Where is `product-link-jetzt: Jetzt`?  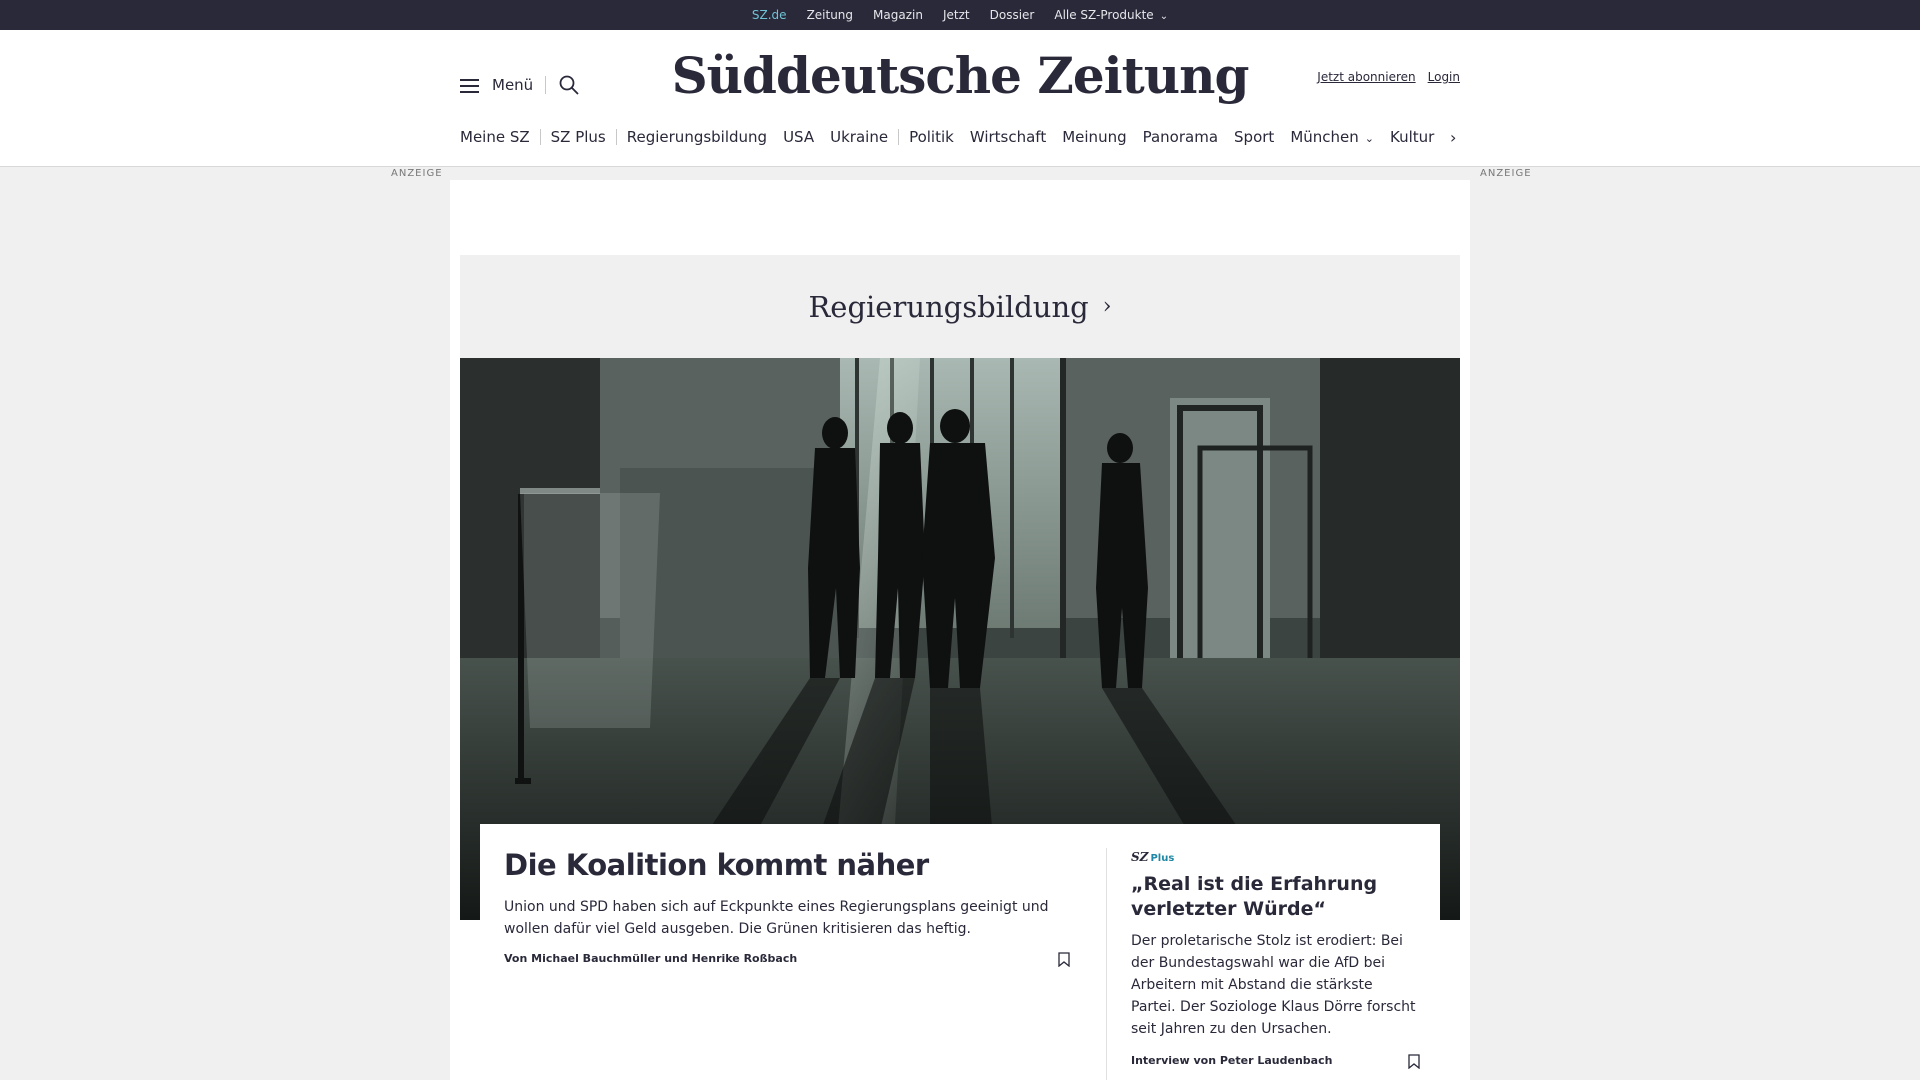
product-link-jetzt: Jetzt is located at coordinates (956, 15).